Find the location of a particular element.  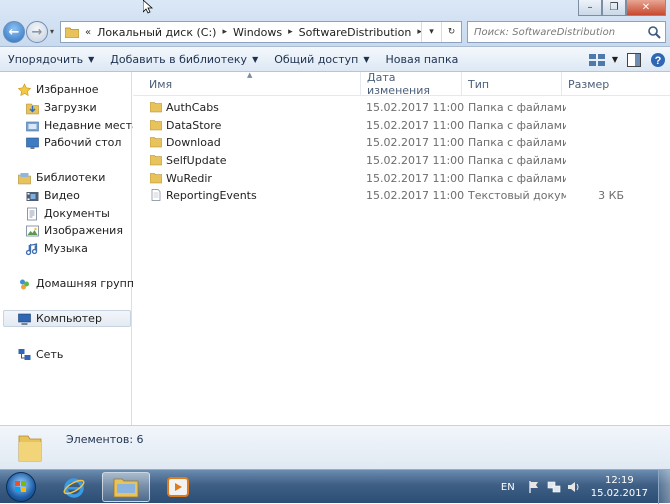

new-folder-button: Новая папка is located at coordinates (421, 59).